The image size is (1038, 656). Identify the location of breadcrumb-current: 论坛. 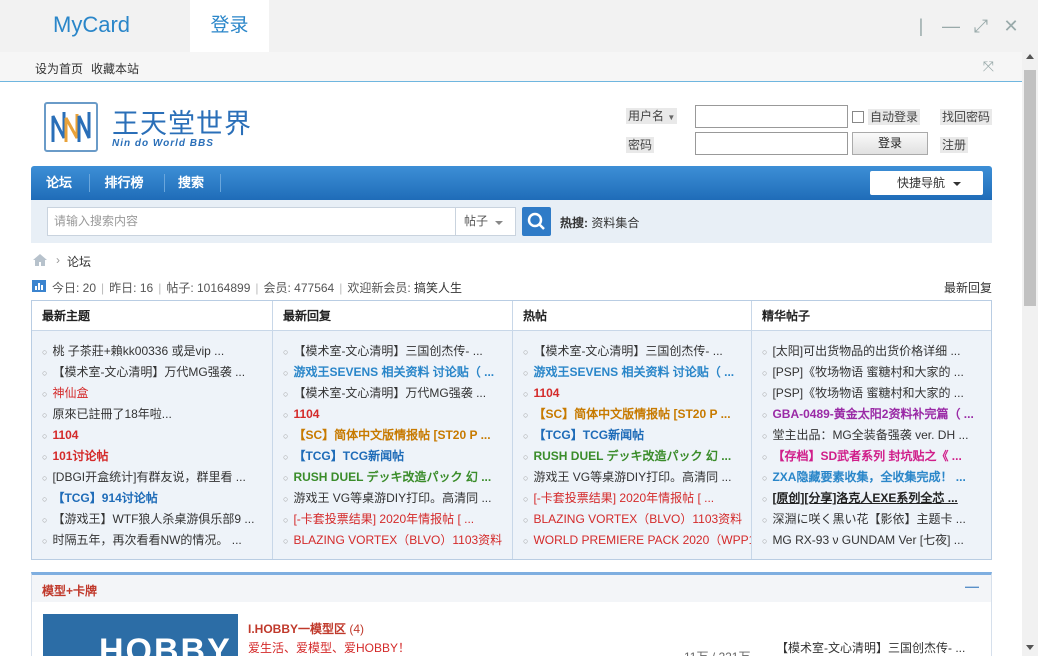
(79, 261).